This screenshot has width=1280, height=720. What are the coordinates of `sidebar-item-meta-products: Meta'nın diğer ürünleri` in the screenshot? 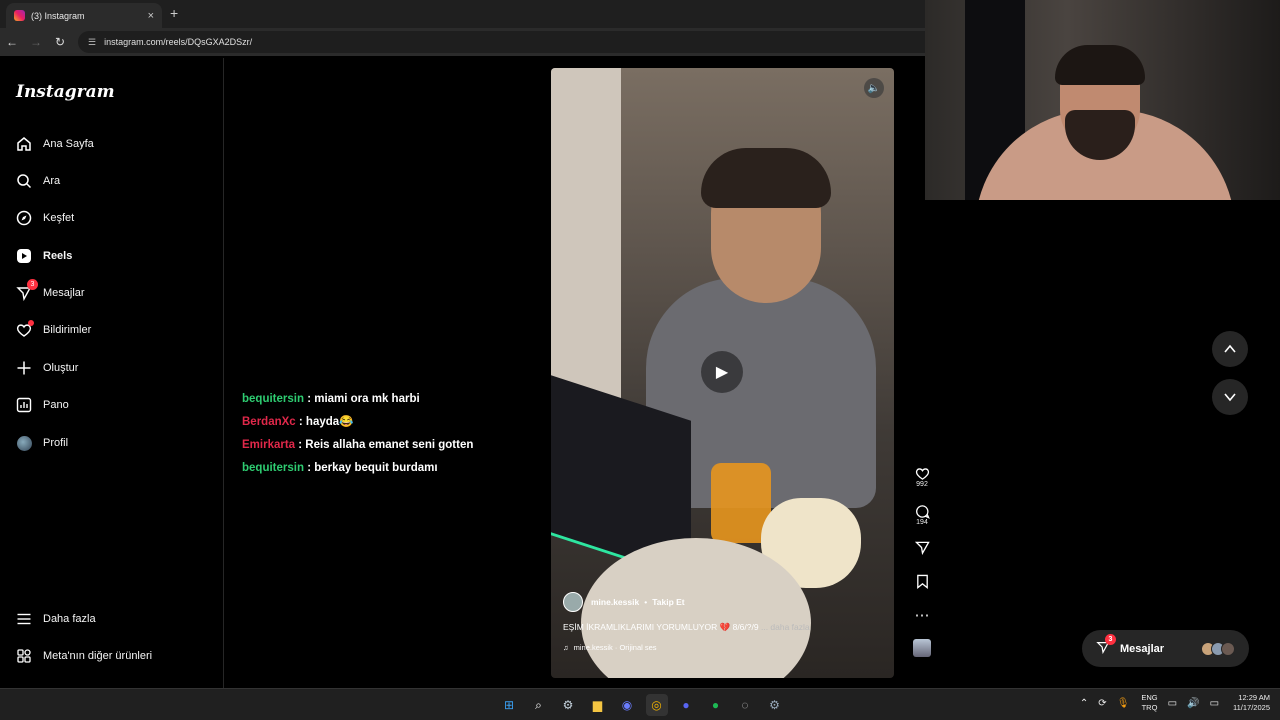 It's located at (84, 656).